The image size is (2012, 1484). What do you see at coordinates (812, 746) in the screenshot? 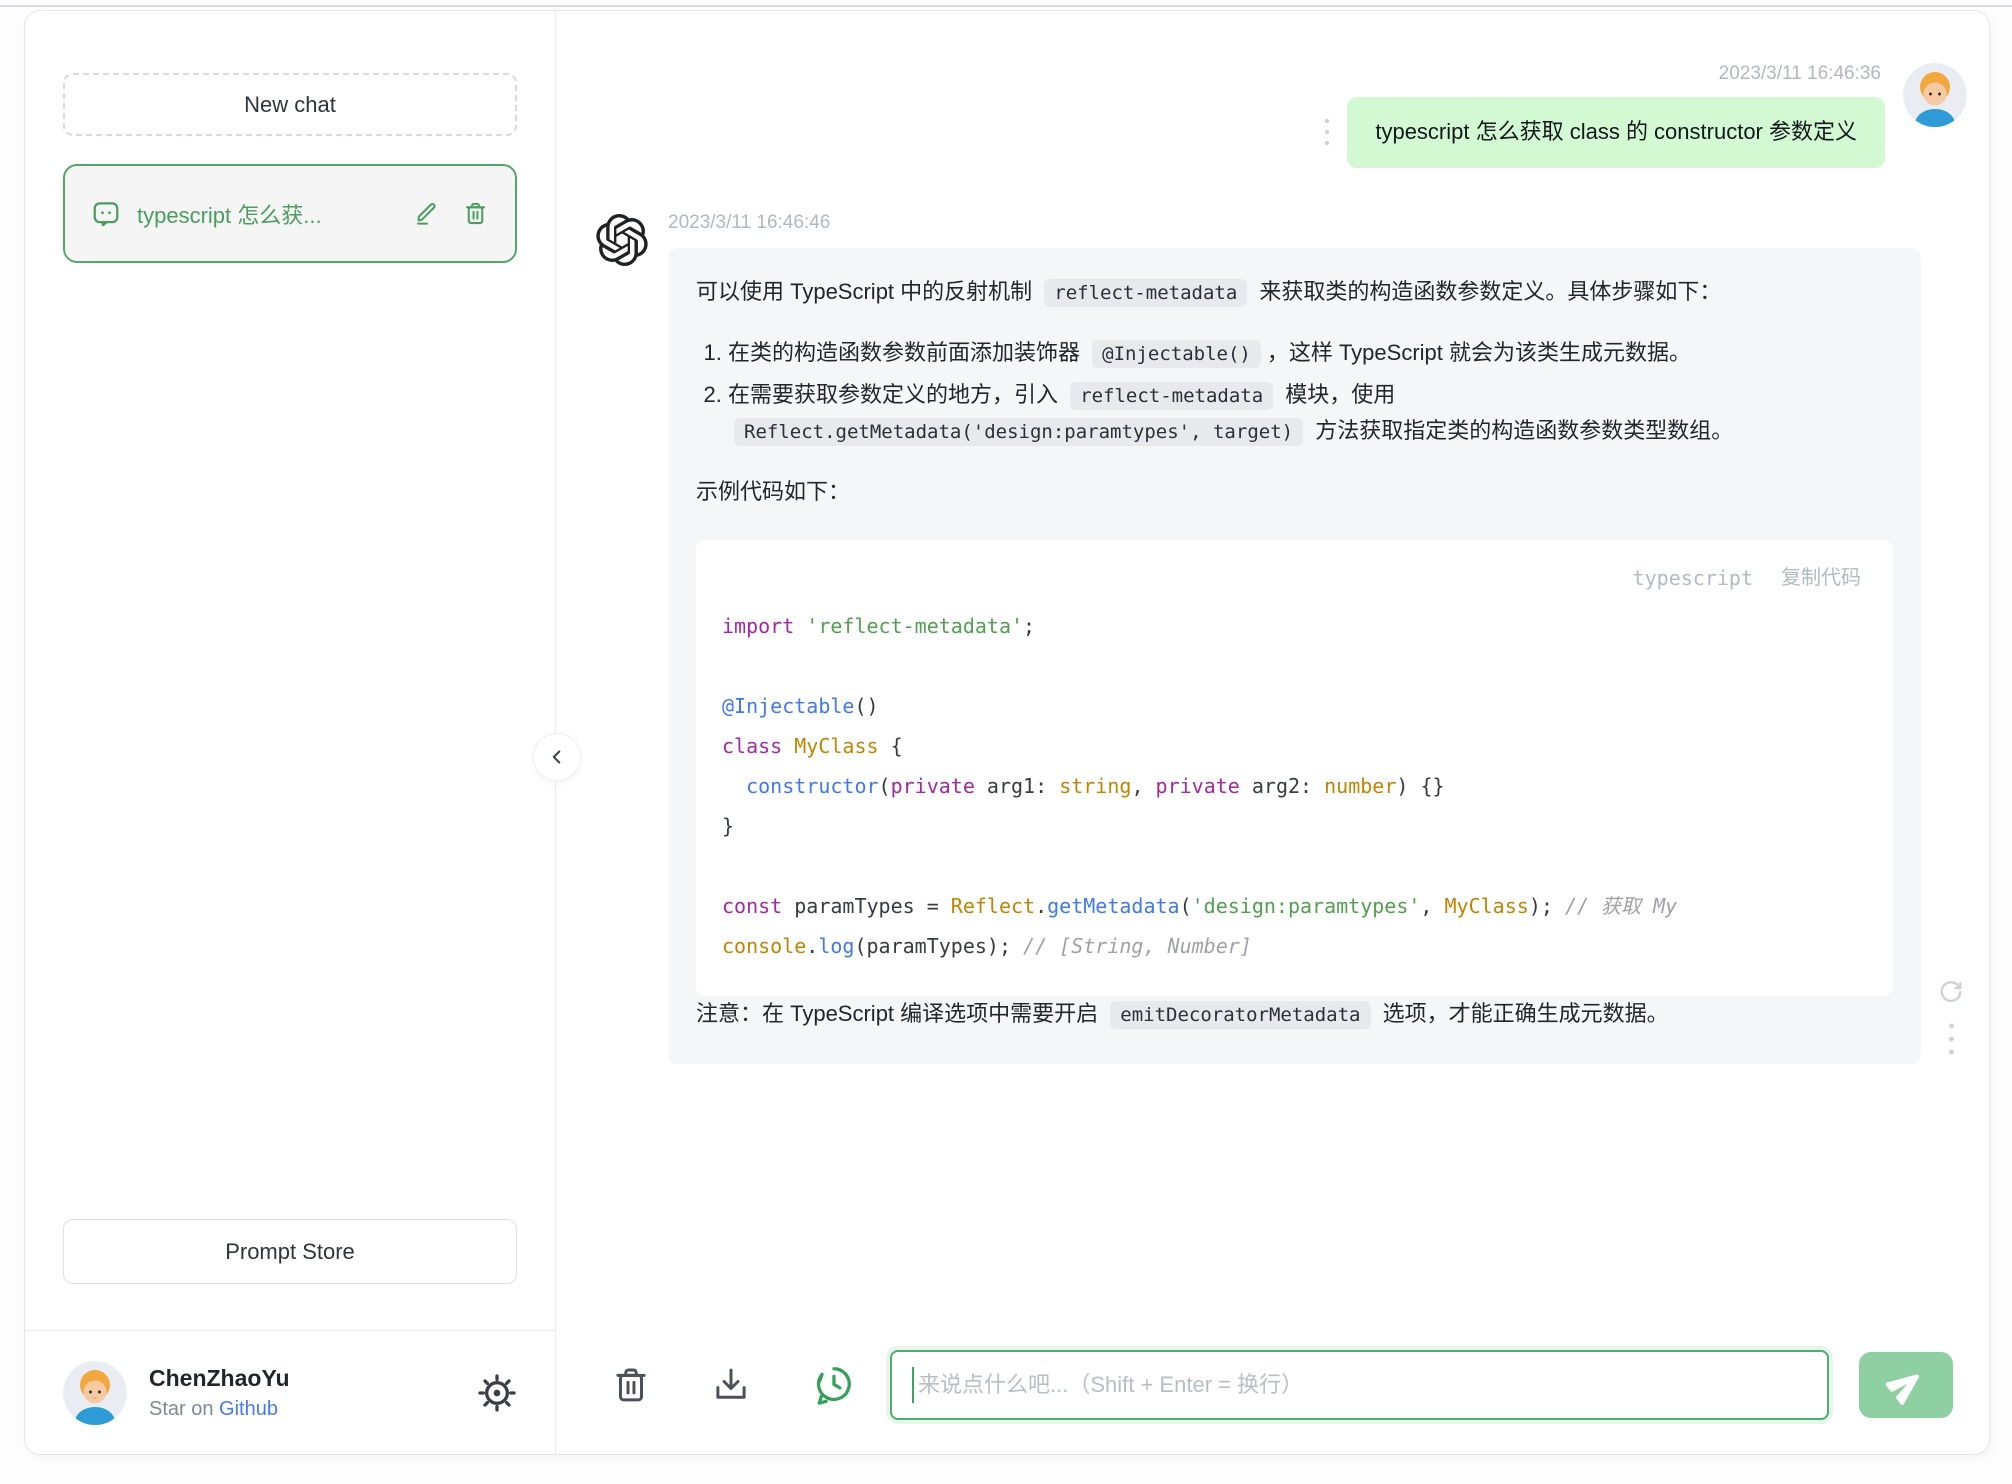
I see `code-line: class MyClass {` at bounding box center [812, 746].